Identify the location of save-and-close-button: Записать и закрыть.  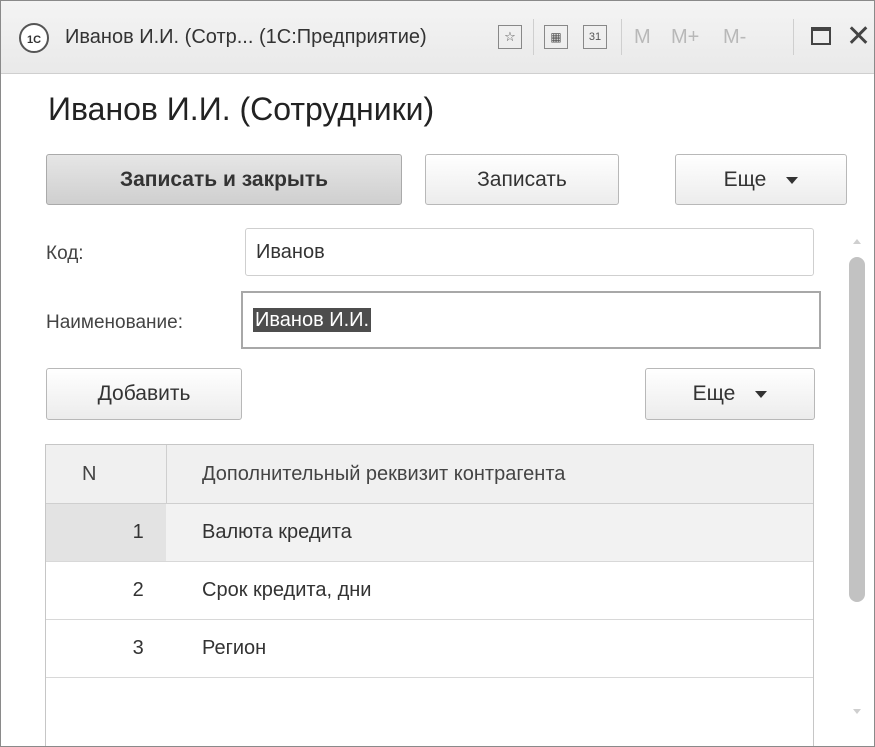
(224, 179).